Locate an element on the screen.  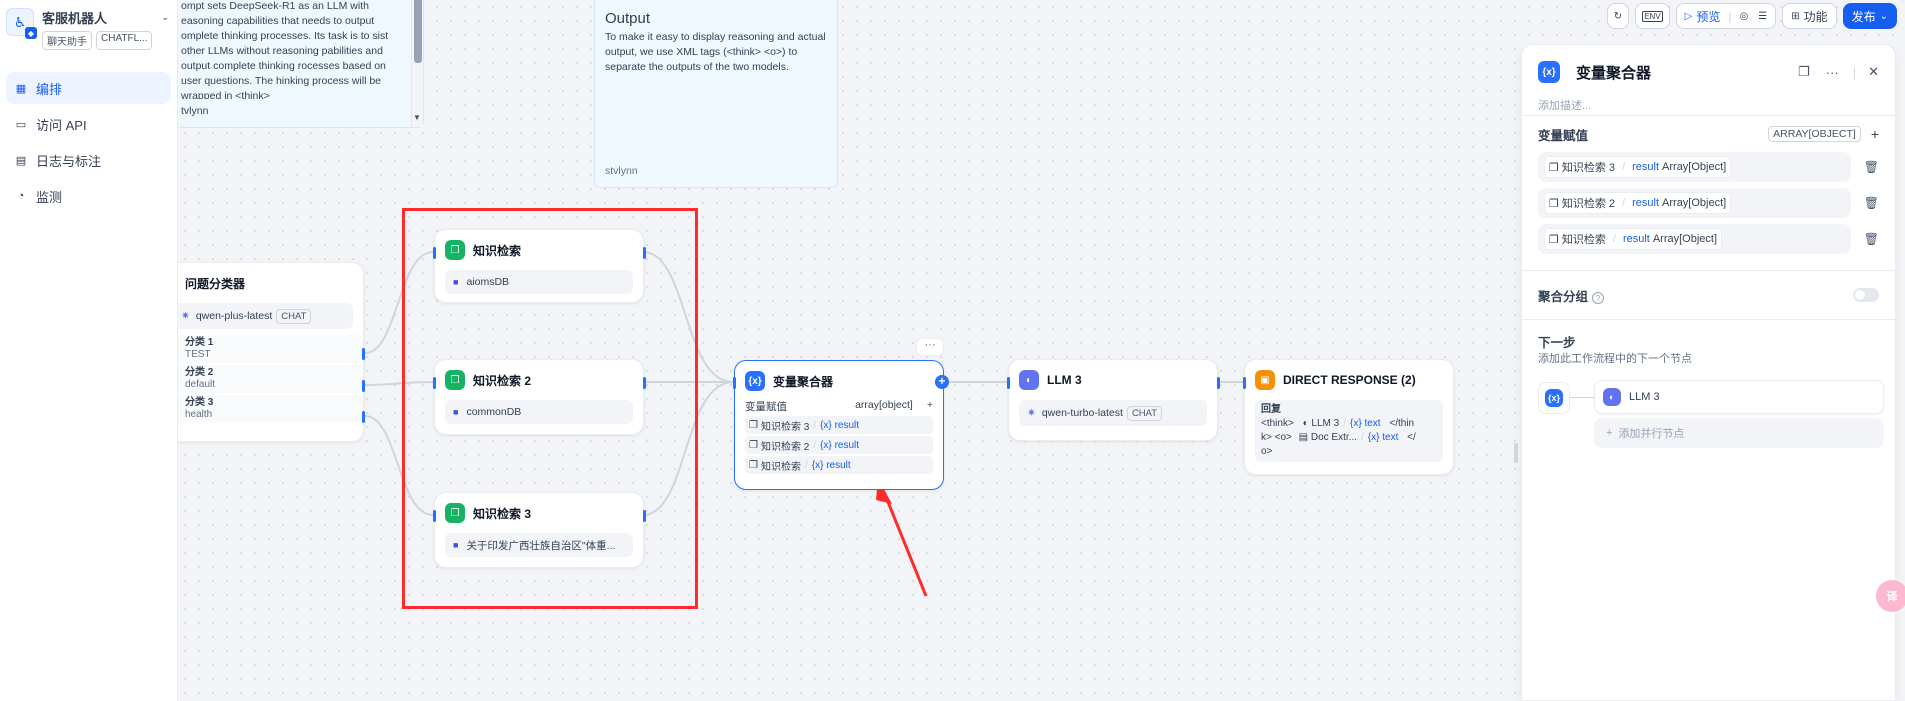
sidebar-item-monitor: ◔ 监测 is located at coordinates (88, 196).